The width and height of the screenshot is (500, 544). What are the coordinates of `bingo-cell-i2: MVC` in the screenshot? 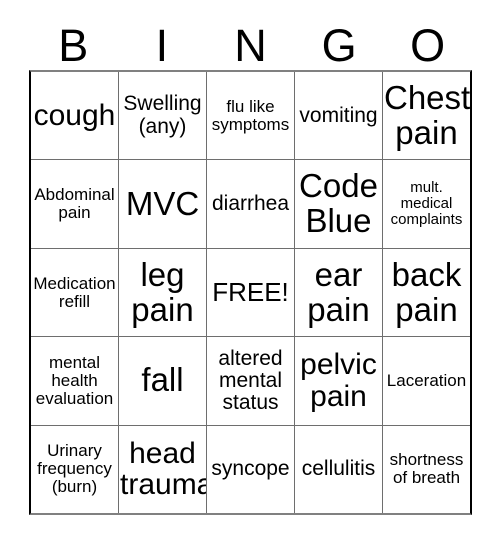 It's located at (162, 204).